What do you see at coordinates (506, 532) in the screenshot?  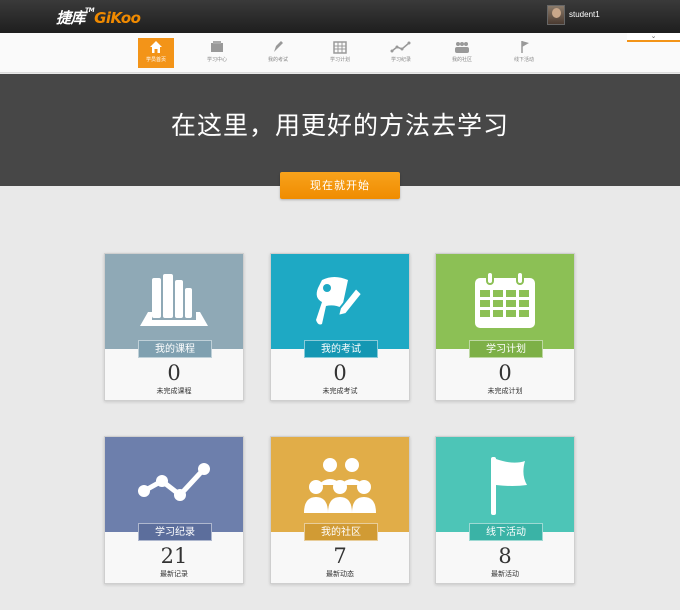 I see `card-title: 线下活动` at bounding box center [506, 532].